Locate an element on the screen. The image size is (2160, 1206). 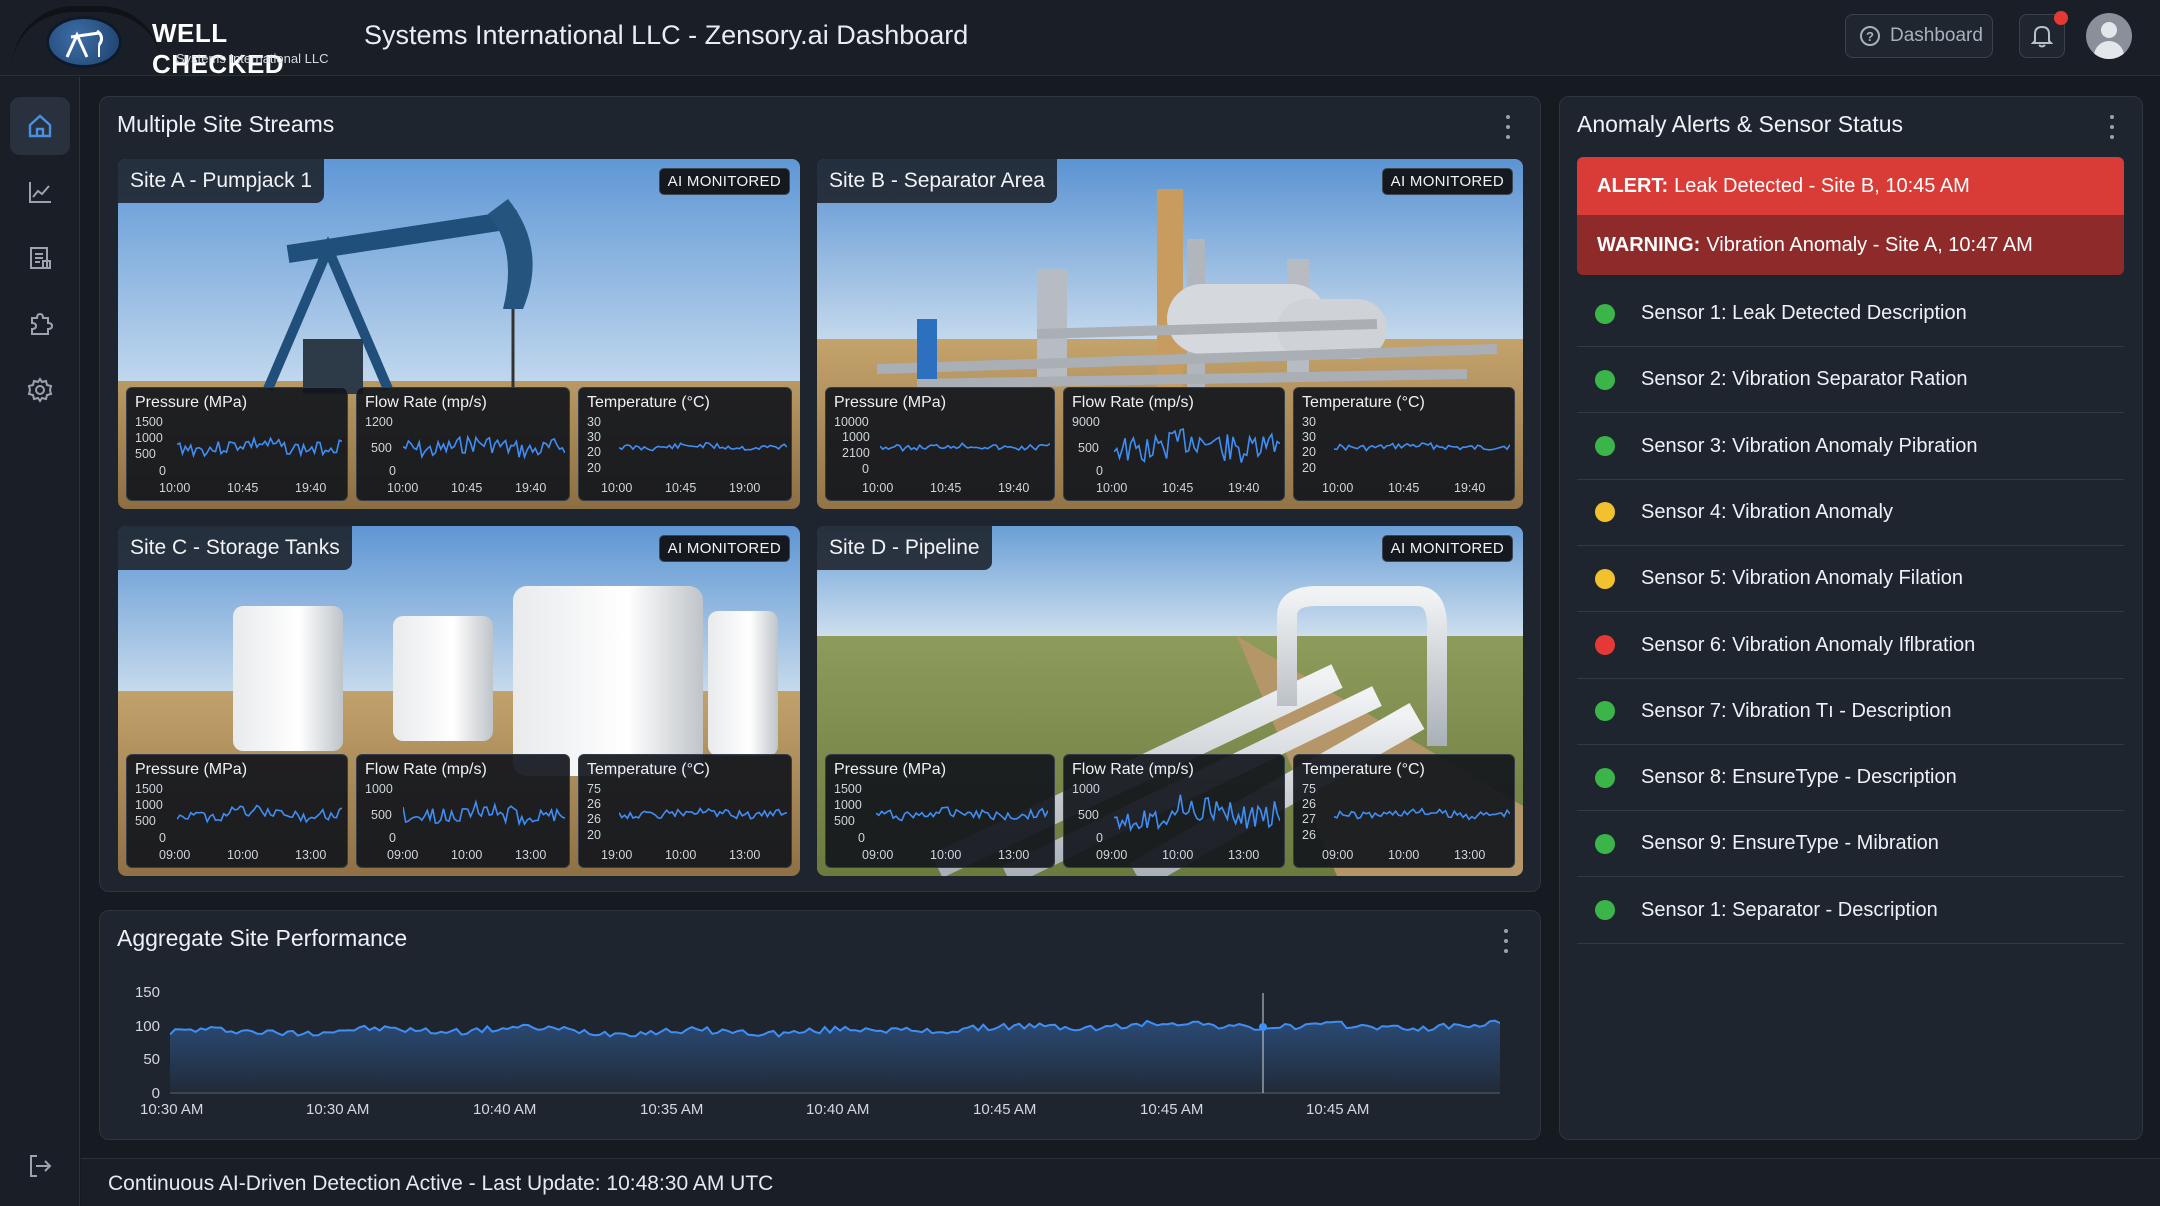
user-avatar is located at coordinates (2109, 36).